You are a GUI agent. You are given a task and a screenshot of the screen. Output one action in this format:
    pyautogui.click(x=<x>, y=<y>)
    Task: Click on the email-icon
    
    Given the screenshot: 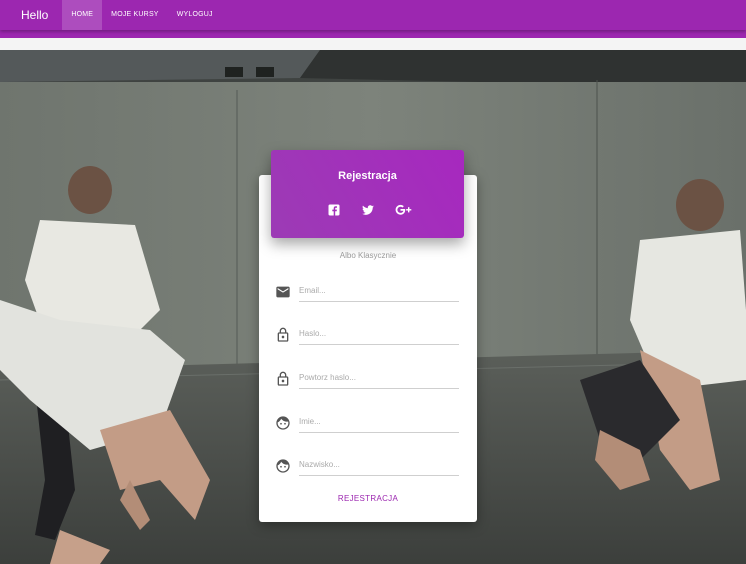 What is the action you would take?
    pyautogui.click(x=283, y=292)
    